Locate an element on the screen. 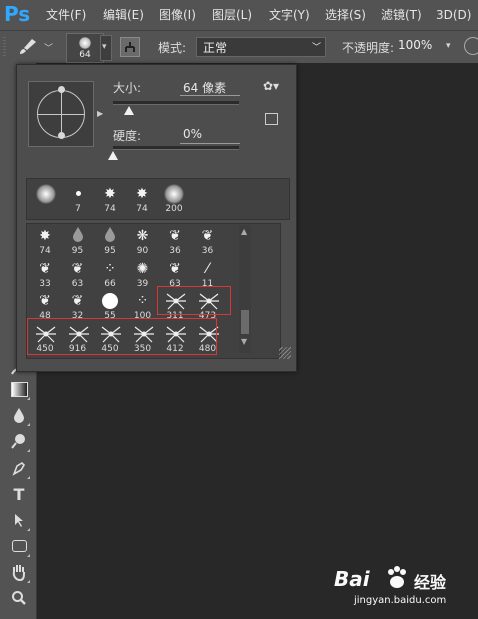 Image resolution: width=478 pixels, height=619 pixels. menu-select: 选择(S) is located at coordinates (345, 15).